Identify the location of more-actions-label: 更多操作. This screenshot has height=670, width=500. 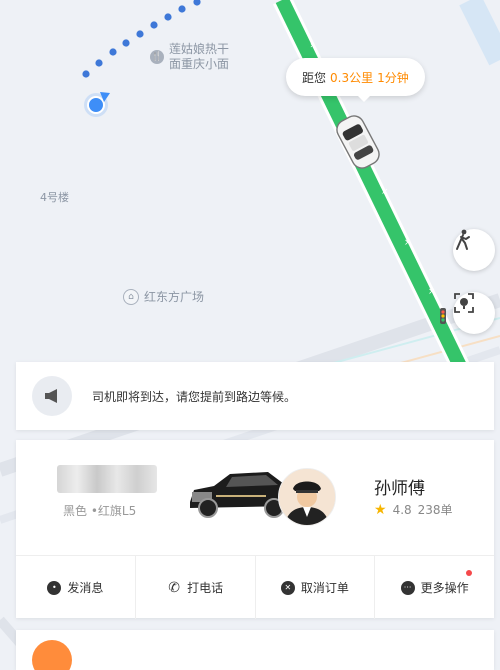
(444, 588).